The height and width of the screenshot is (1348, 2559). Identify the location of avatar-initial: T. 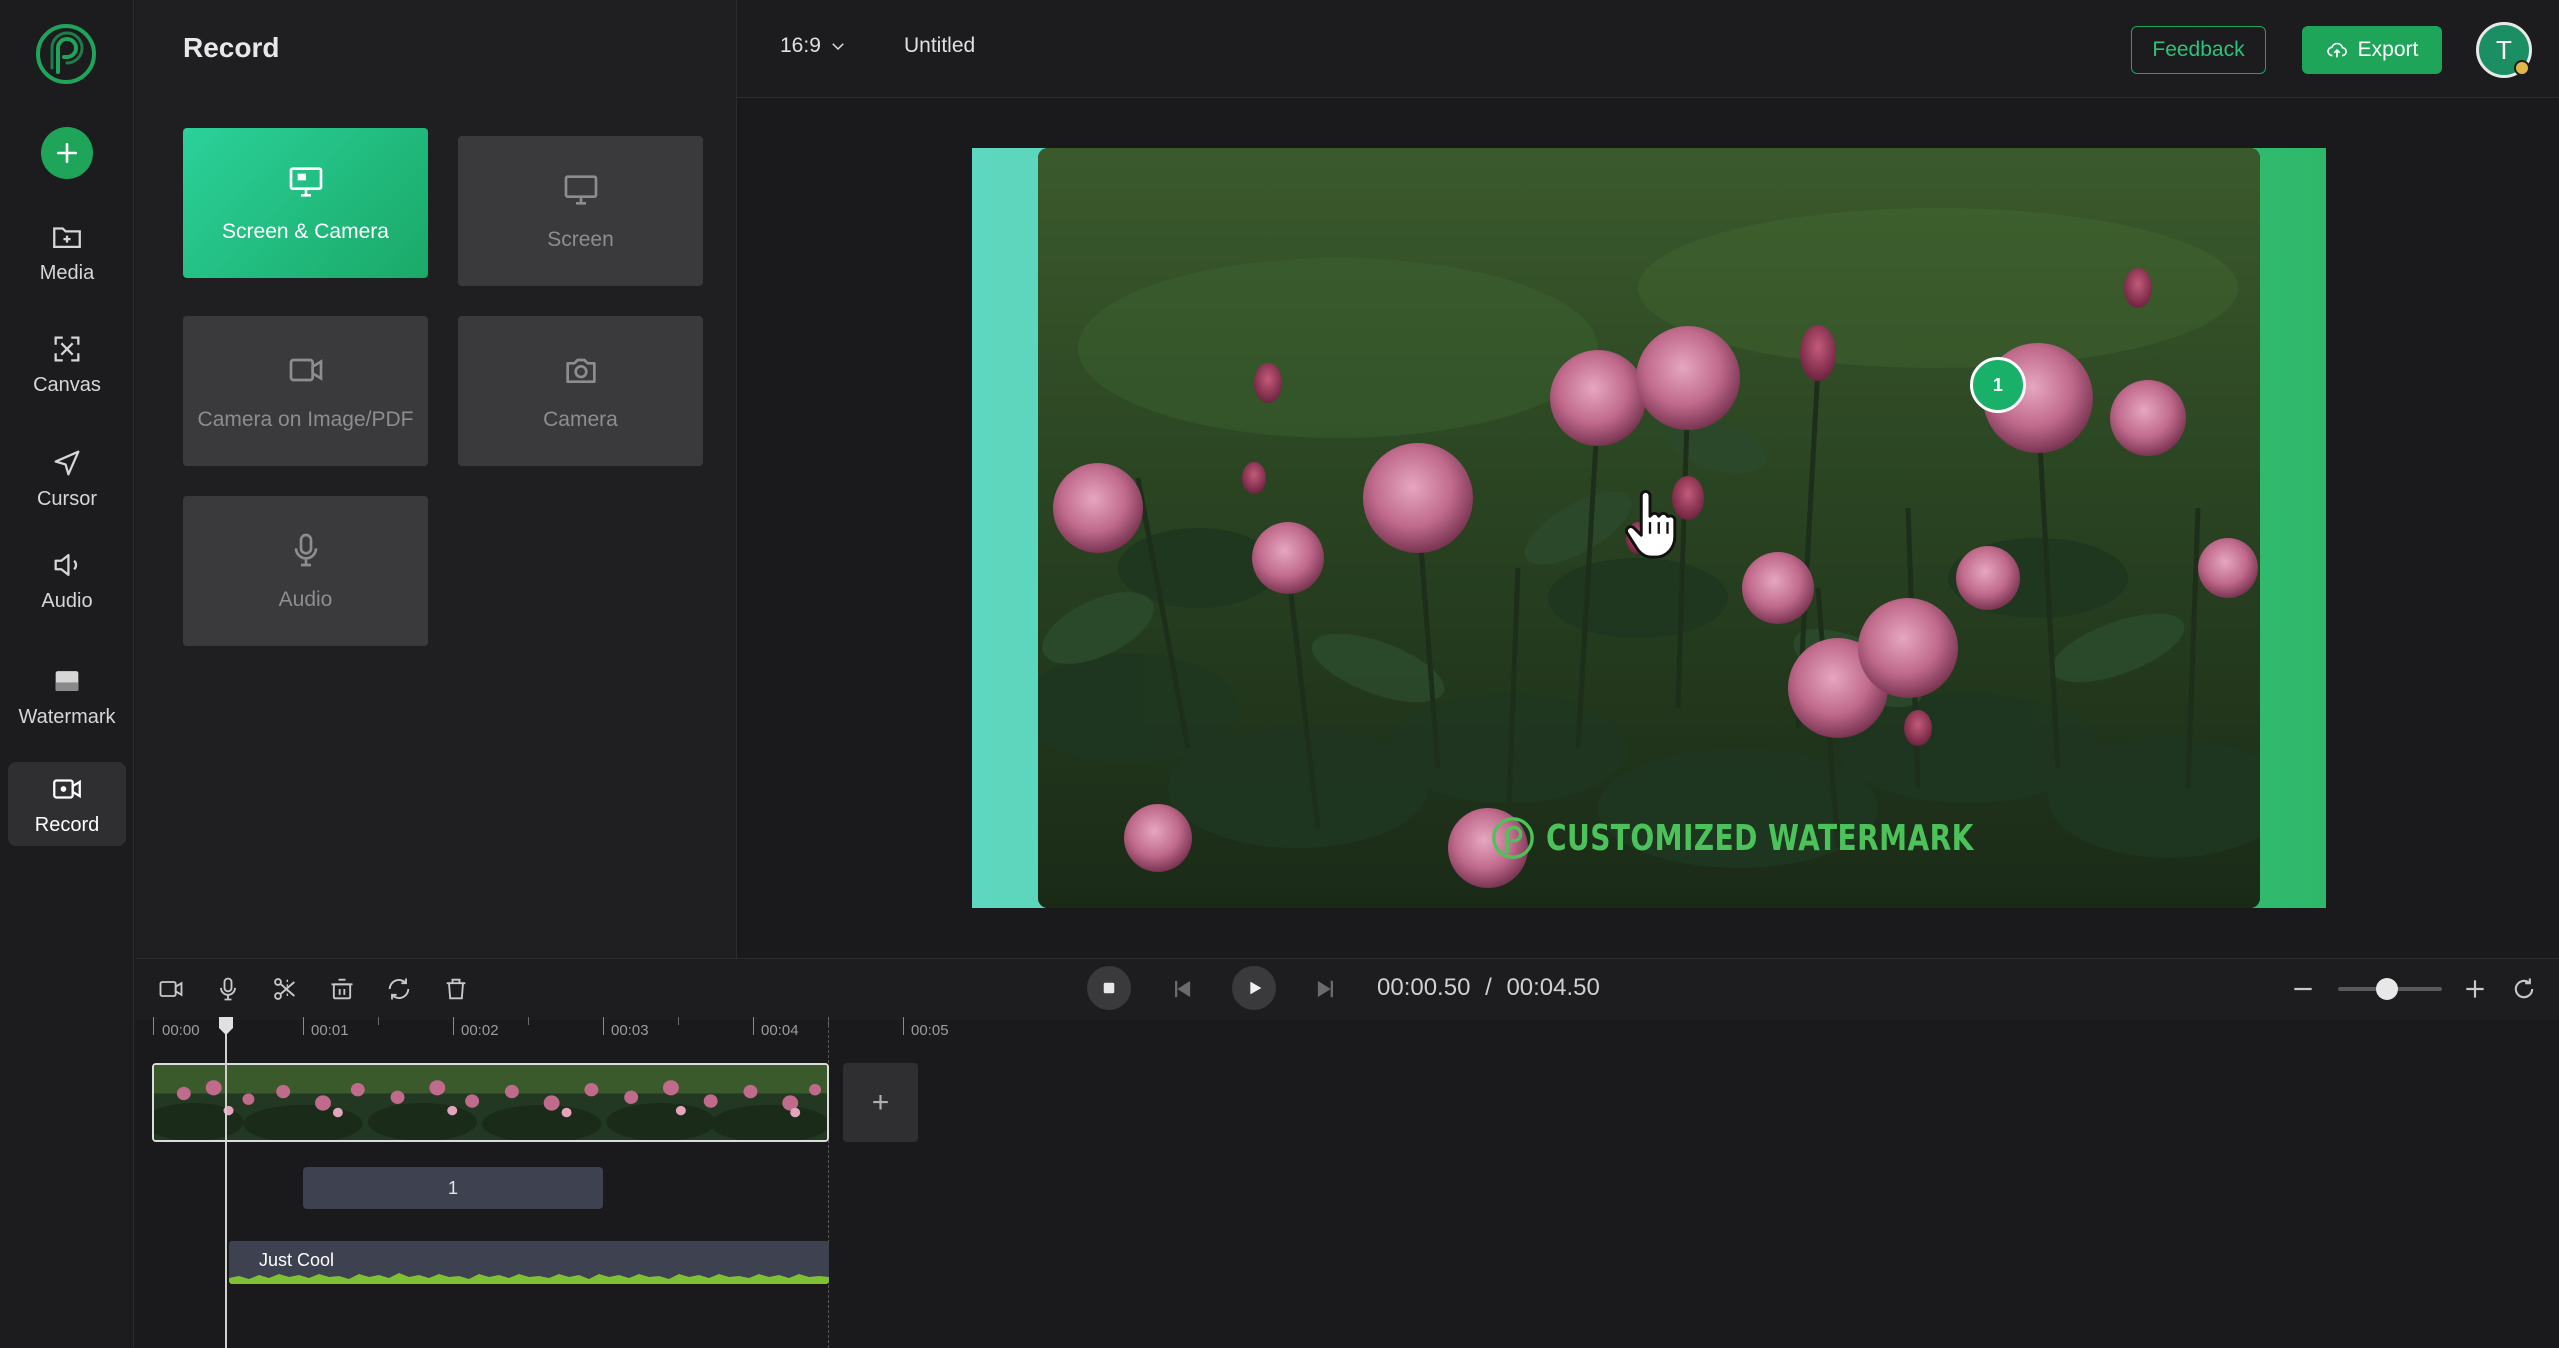
(2504, 49).